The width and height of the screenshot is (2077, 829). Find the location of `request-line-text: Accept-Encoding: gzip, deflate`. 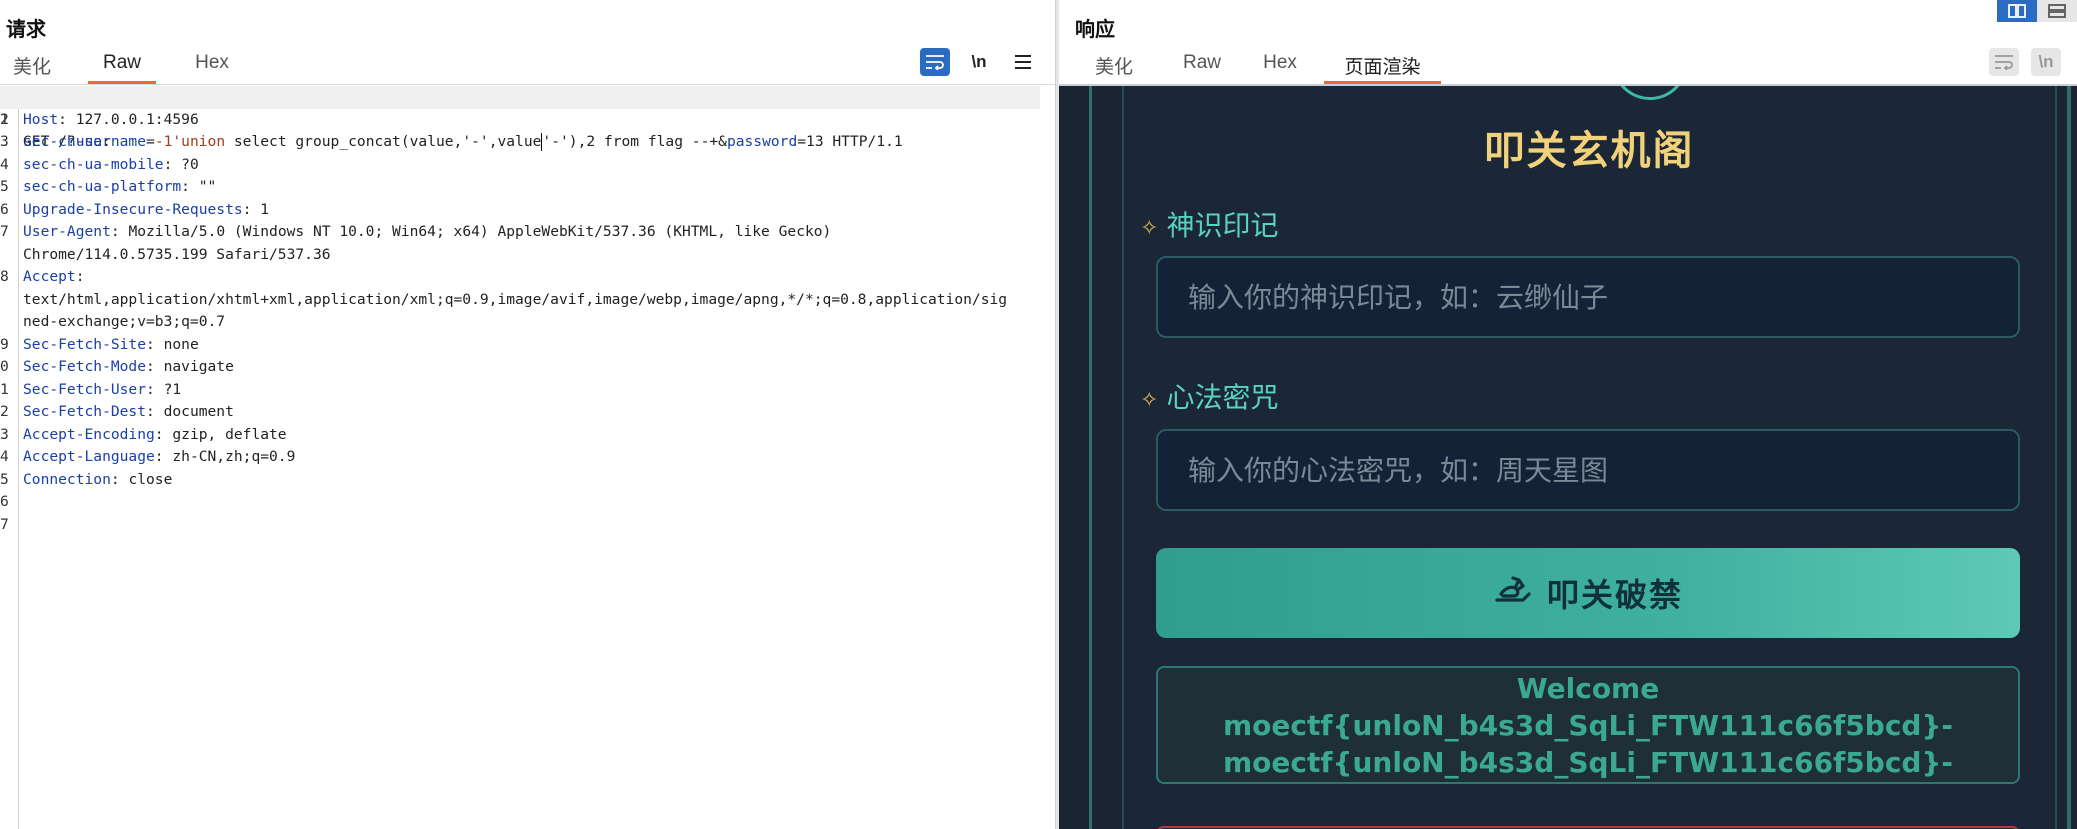

request-line-text: Accept-Encoding: gzip, deflate is located at coordinates (155, 434).